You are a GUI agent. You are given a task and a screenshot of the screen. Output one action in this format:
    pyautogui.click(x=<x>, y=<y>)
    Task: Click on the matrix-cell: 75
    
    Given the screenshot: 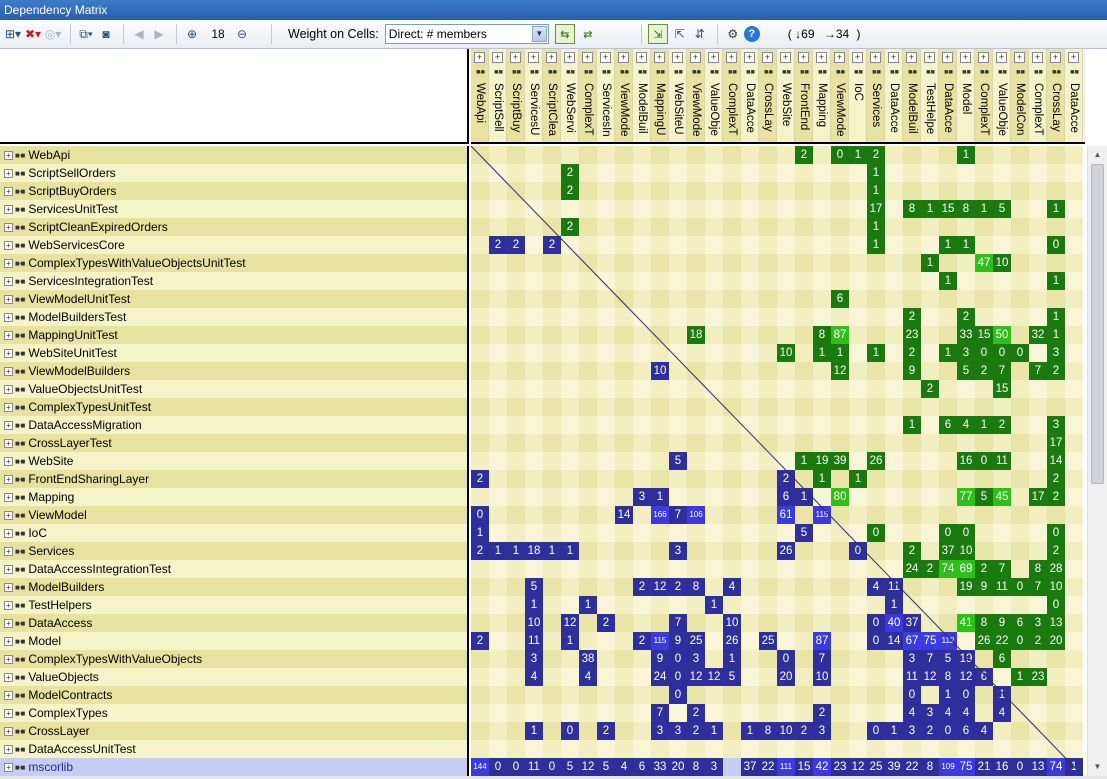 What is the action you would take?
    pyautogui.click(x=930, y=641)
    